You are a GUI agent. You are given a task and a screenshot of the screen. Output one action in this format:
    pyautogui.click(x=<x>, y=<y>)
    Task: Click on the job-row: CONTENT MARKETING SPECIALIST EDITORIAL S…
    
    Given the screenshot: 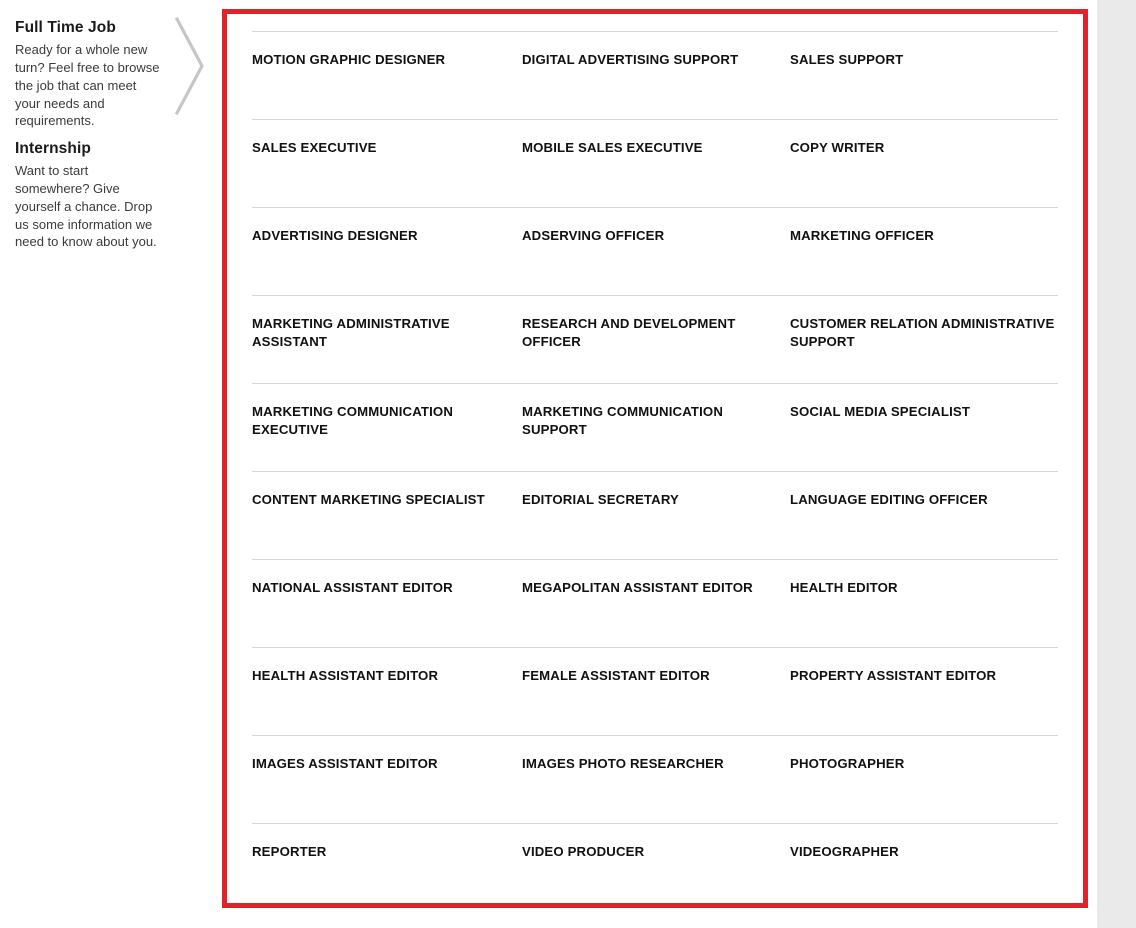 What is the action you would take?
    pyautogui.click(x=655, y=515)
    